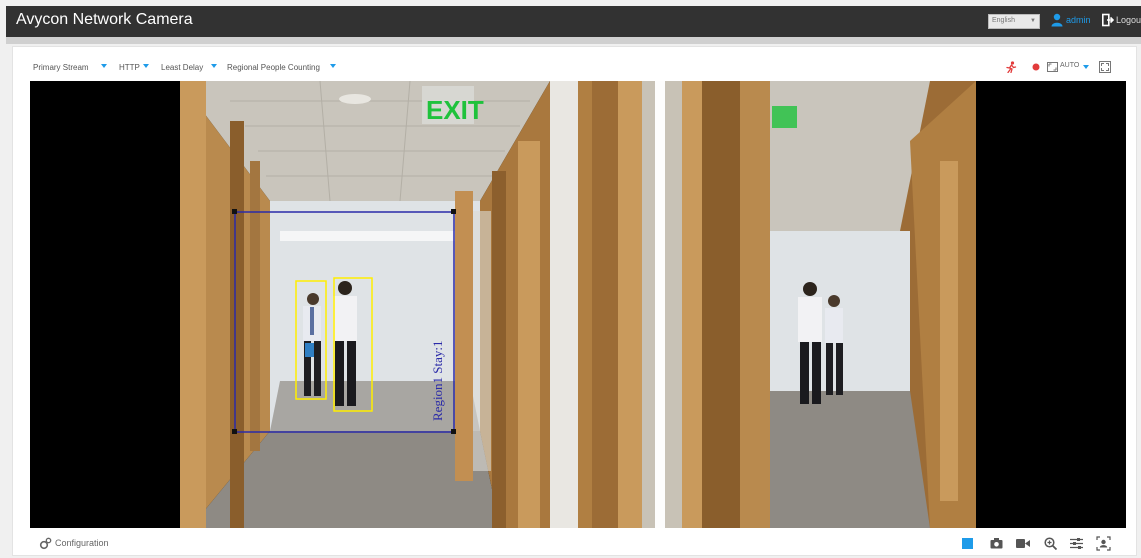  What do you see at coordinates (1103, 543) in the screenshot?
I see `face-detect-icon` at bounding box center [1103, 543].